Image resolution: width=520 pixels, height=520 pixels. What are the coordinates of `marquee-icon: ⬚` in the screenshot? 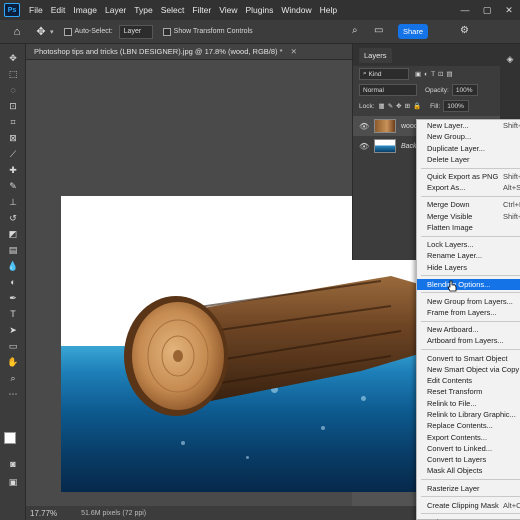 It's located at (13, 74).